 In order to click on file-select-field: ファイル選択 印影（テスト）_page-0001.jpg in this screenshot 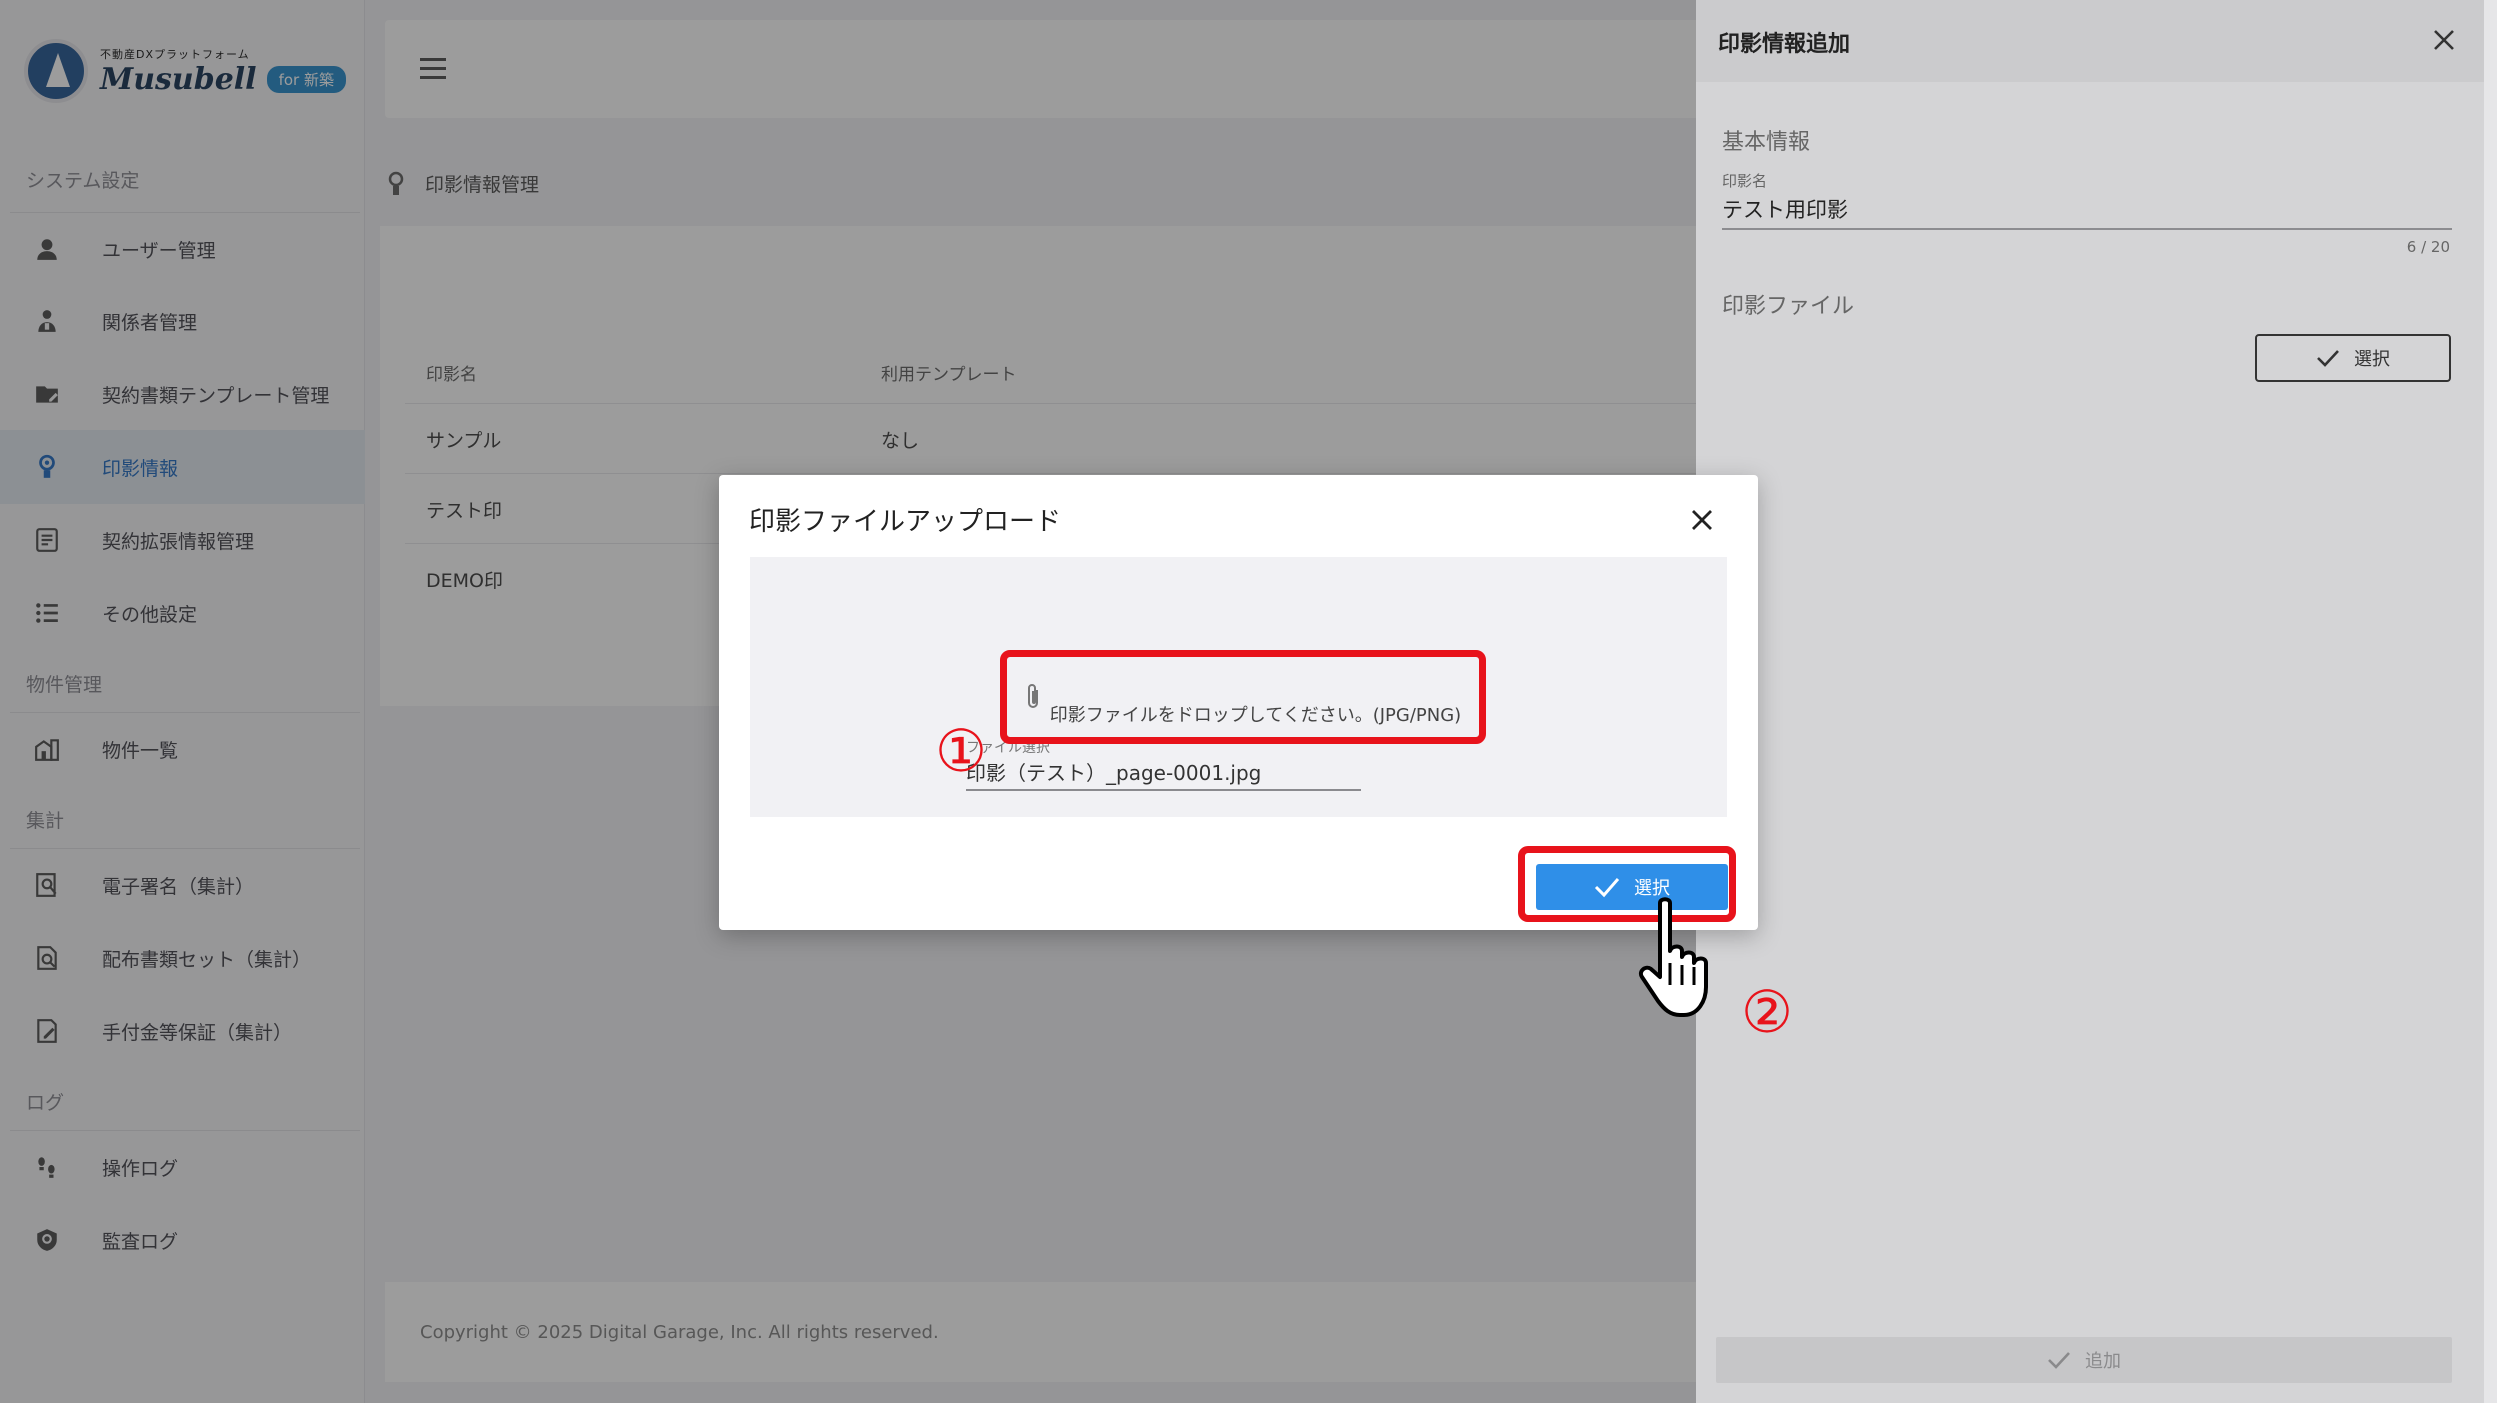, I will do `click(1181, 768)`.